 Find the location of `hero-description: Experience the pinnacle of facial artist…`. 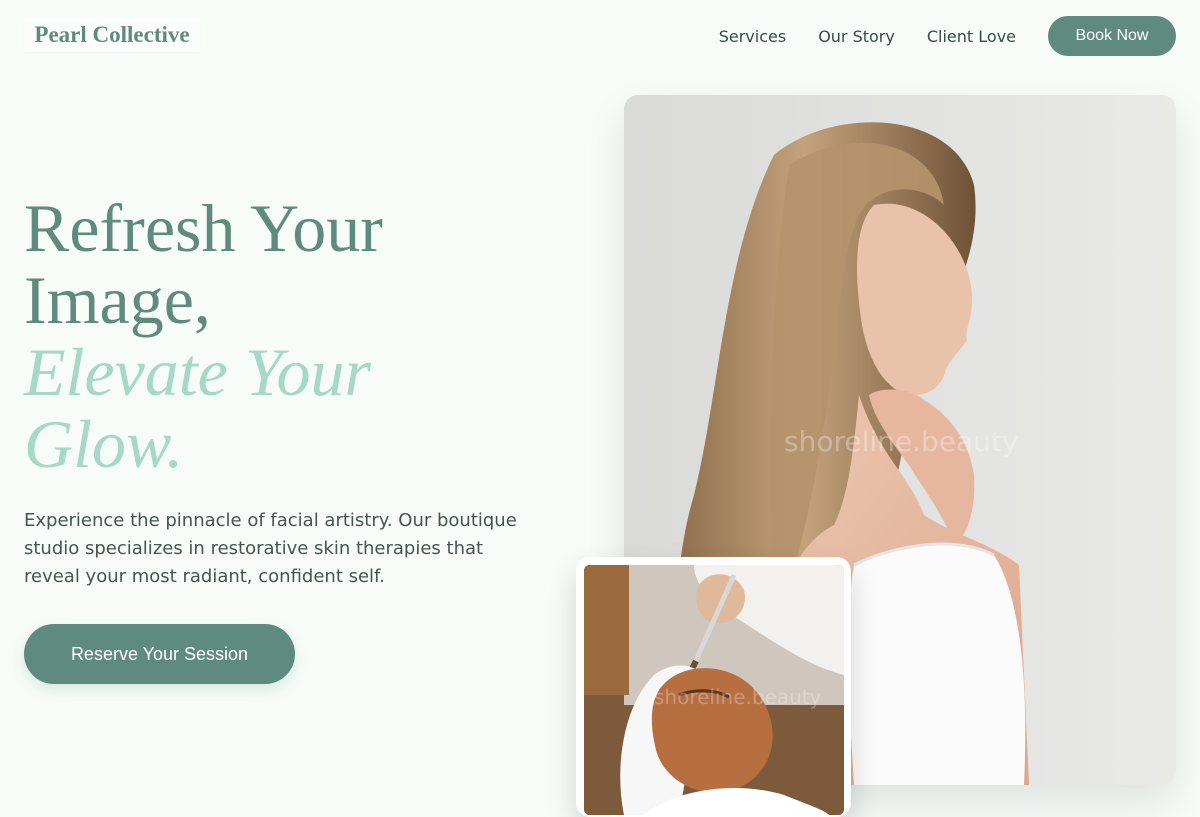

hero-description: Experience the pinnacle of facial artist… is located at coordinates (270, 548).